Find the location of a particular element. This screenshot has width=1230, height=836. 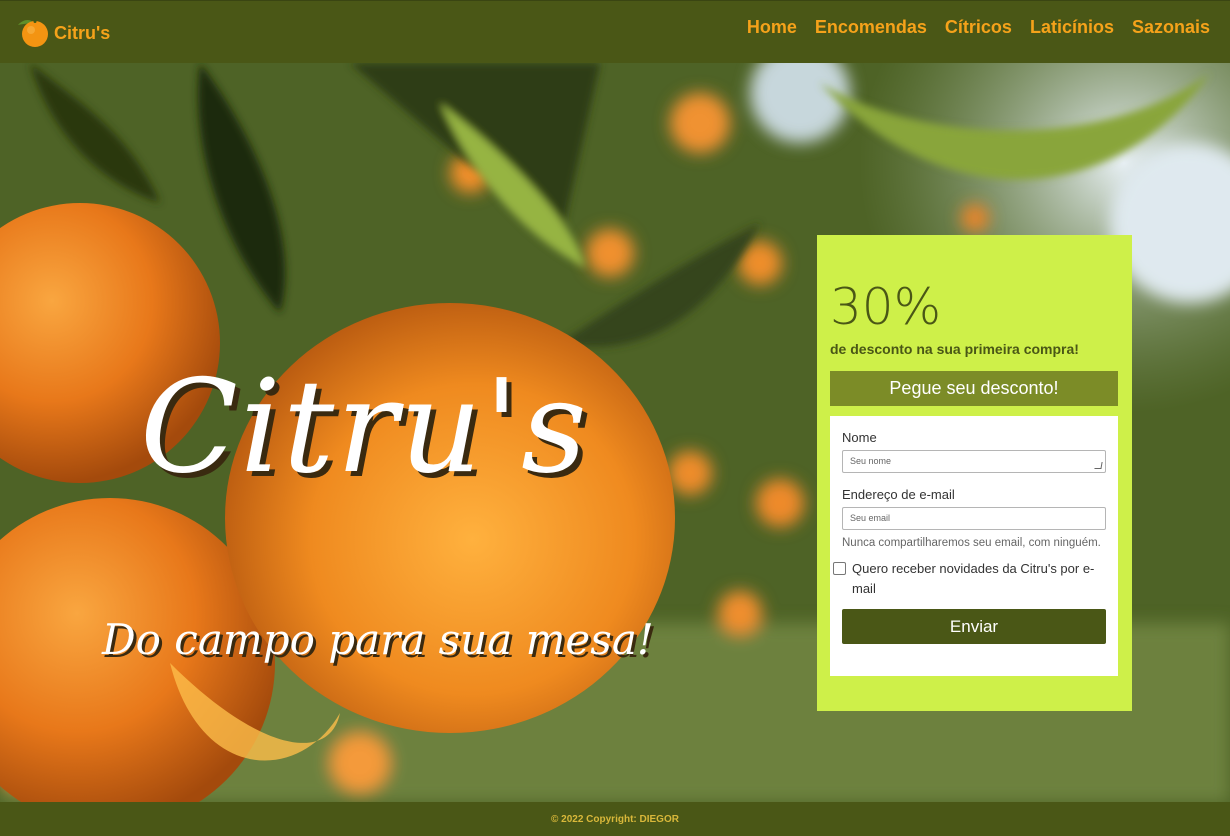

nav-item-encomendas: Encomendas is located at coordinates (871, 27).